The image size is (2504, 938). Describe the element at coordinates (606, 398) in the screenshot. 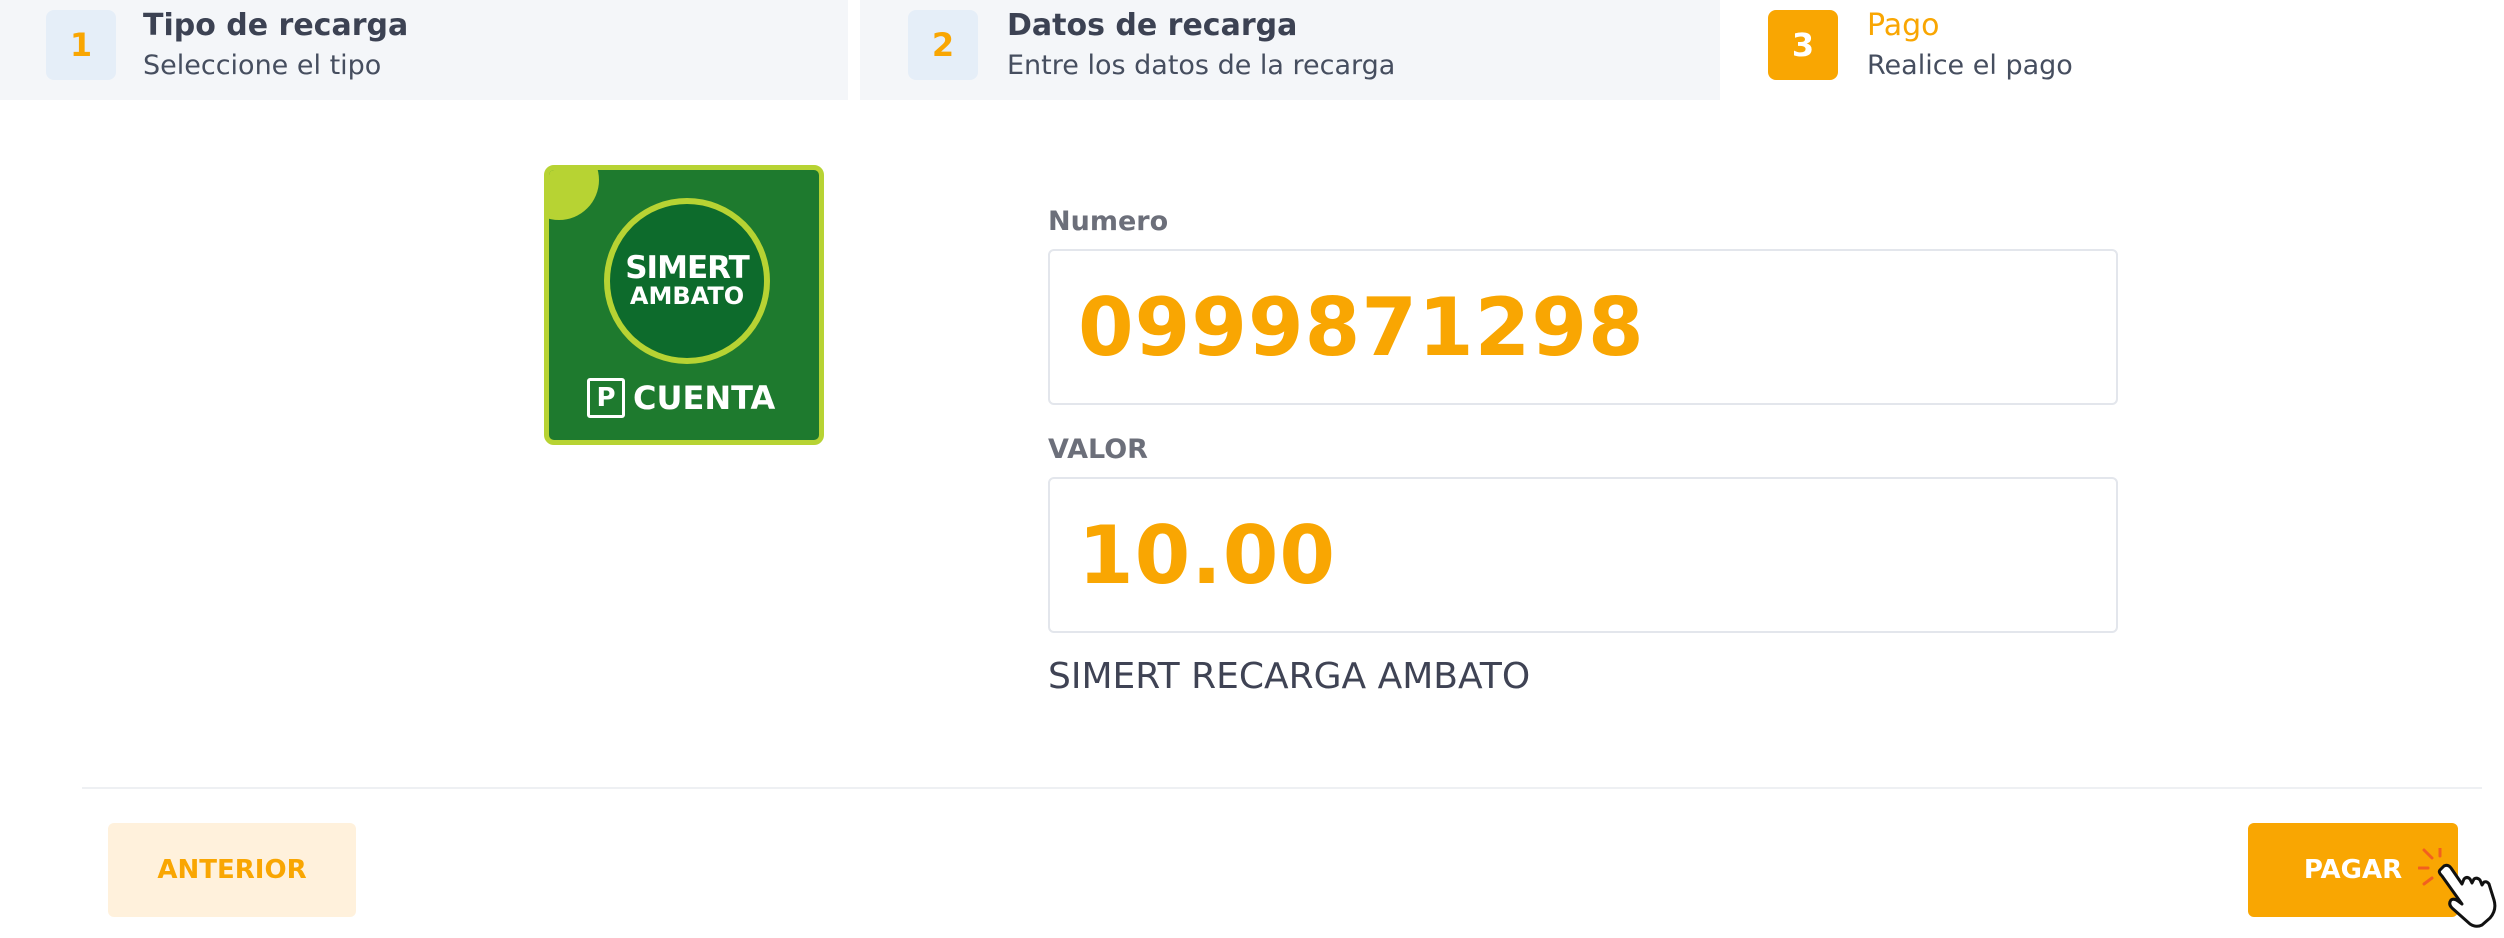

I see `parking-icon: P` at that location.